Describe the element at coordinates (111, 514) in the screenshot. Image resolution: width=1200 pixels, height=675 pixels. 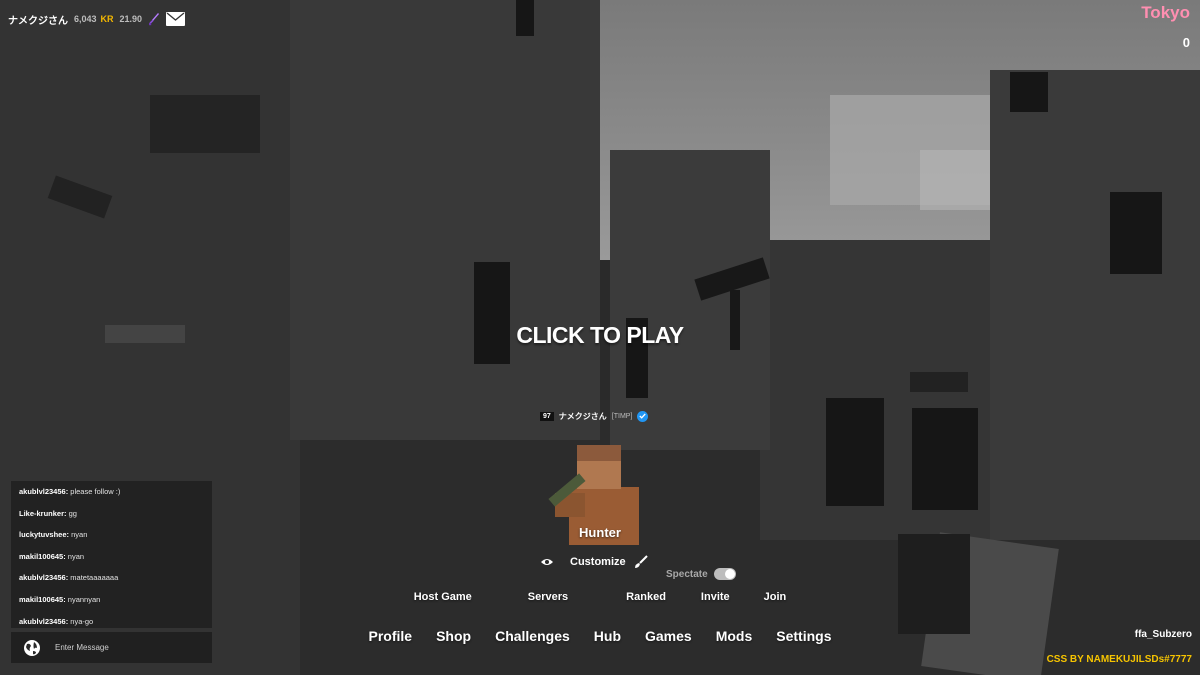
I see `chat-message: Like-krunker: gg` at that location.